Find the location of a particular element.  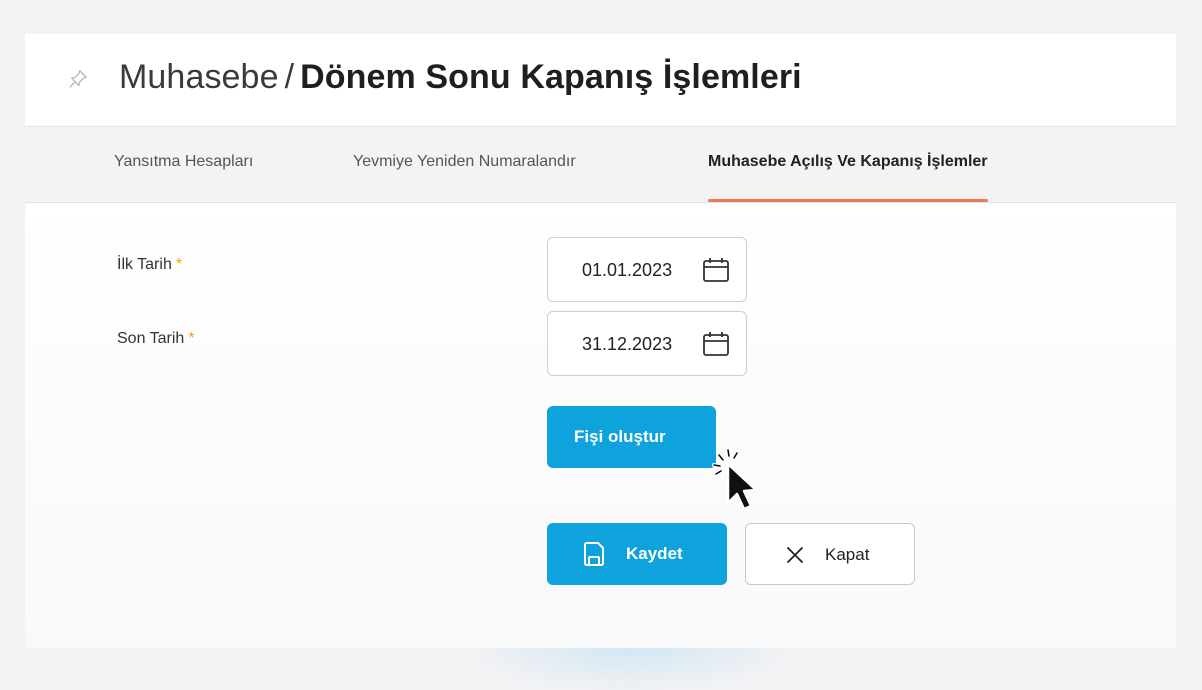

tab-muhasebe-acilis-kapanis: Muhasebe Açılış Ve Kapanış İşlemler is located at coordinates (848, 164).